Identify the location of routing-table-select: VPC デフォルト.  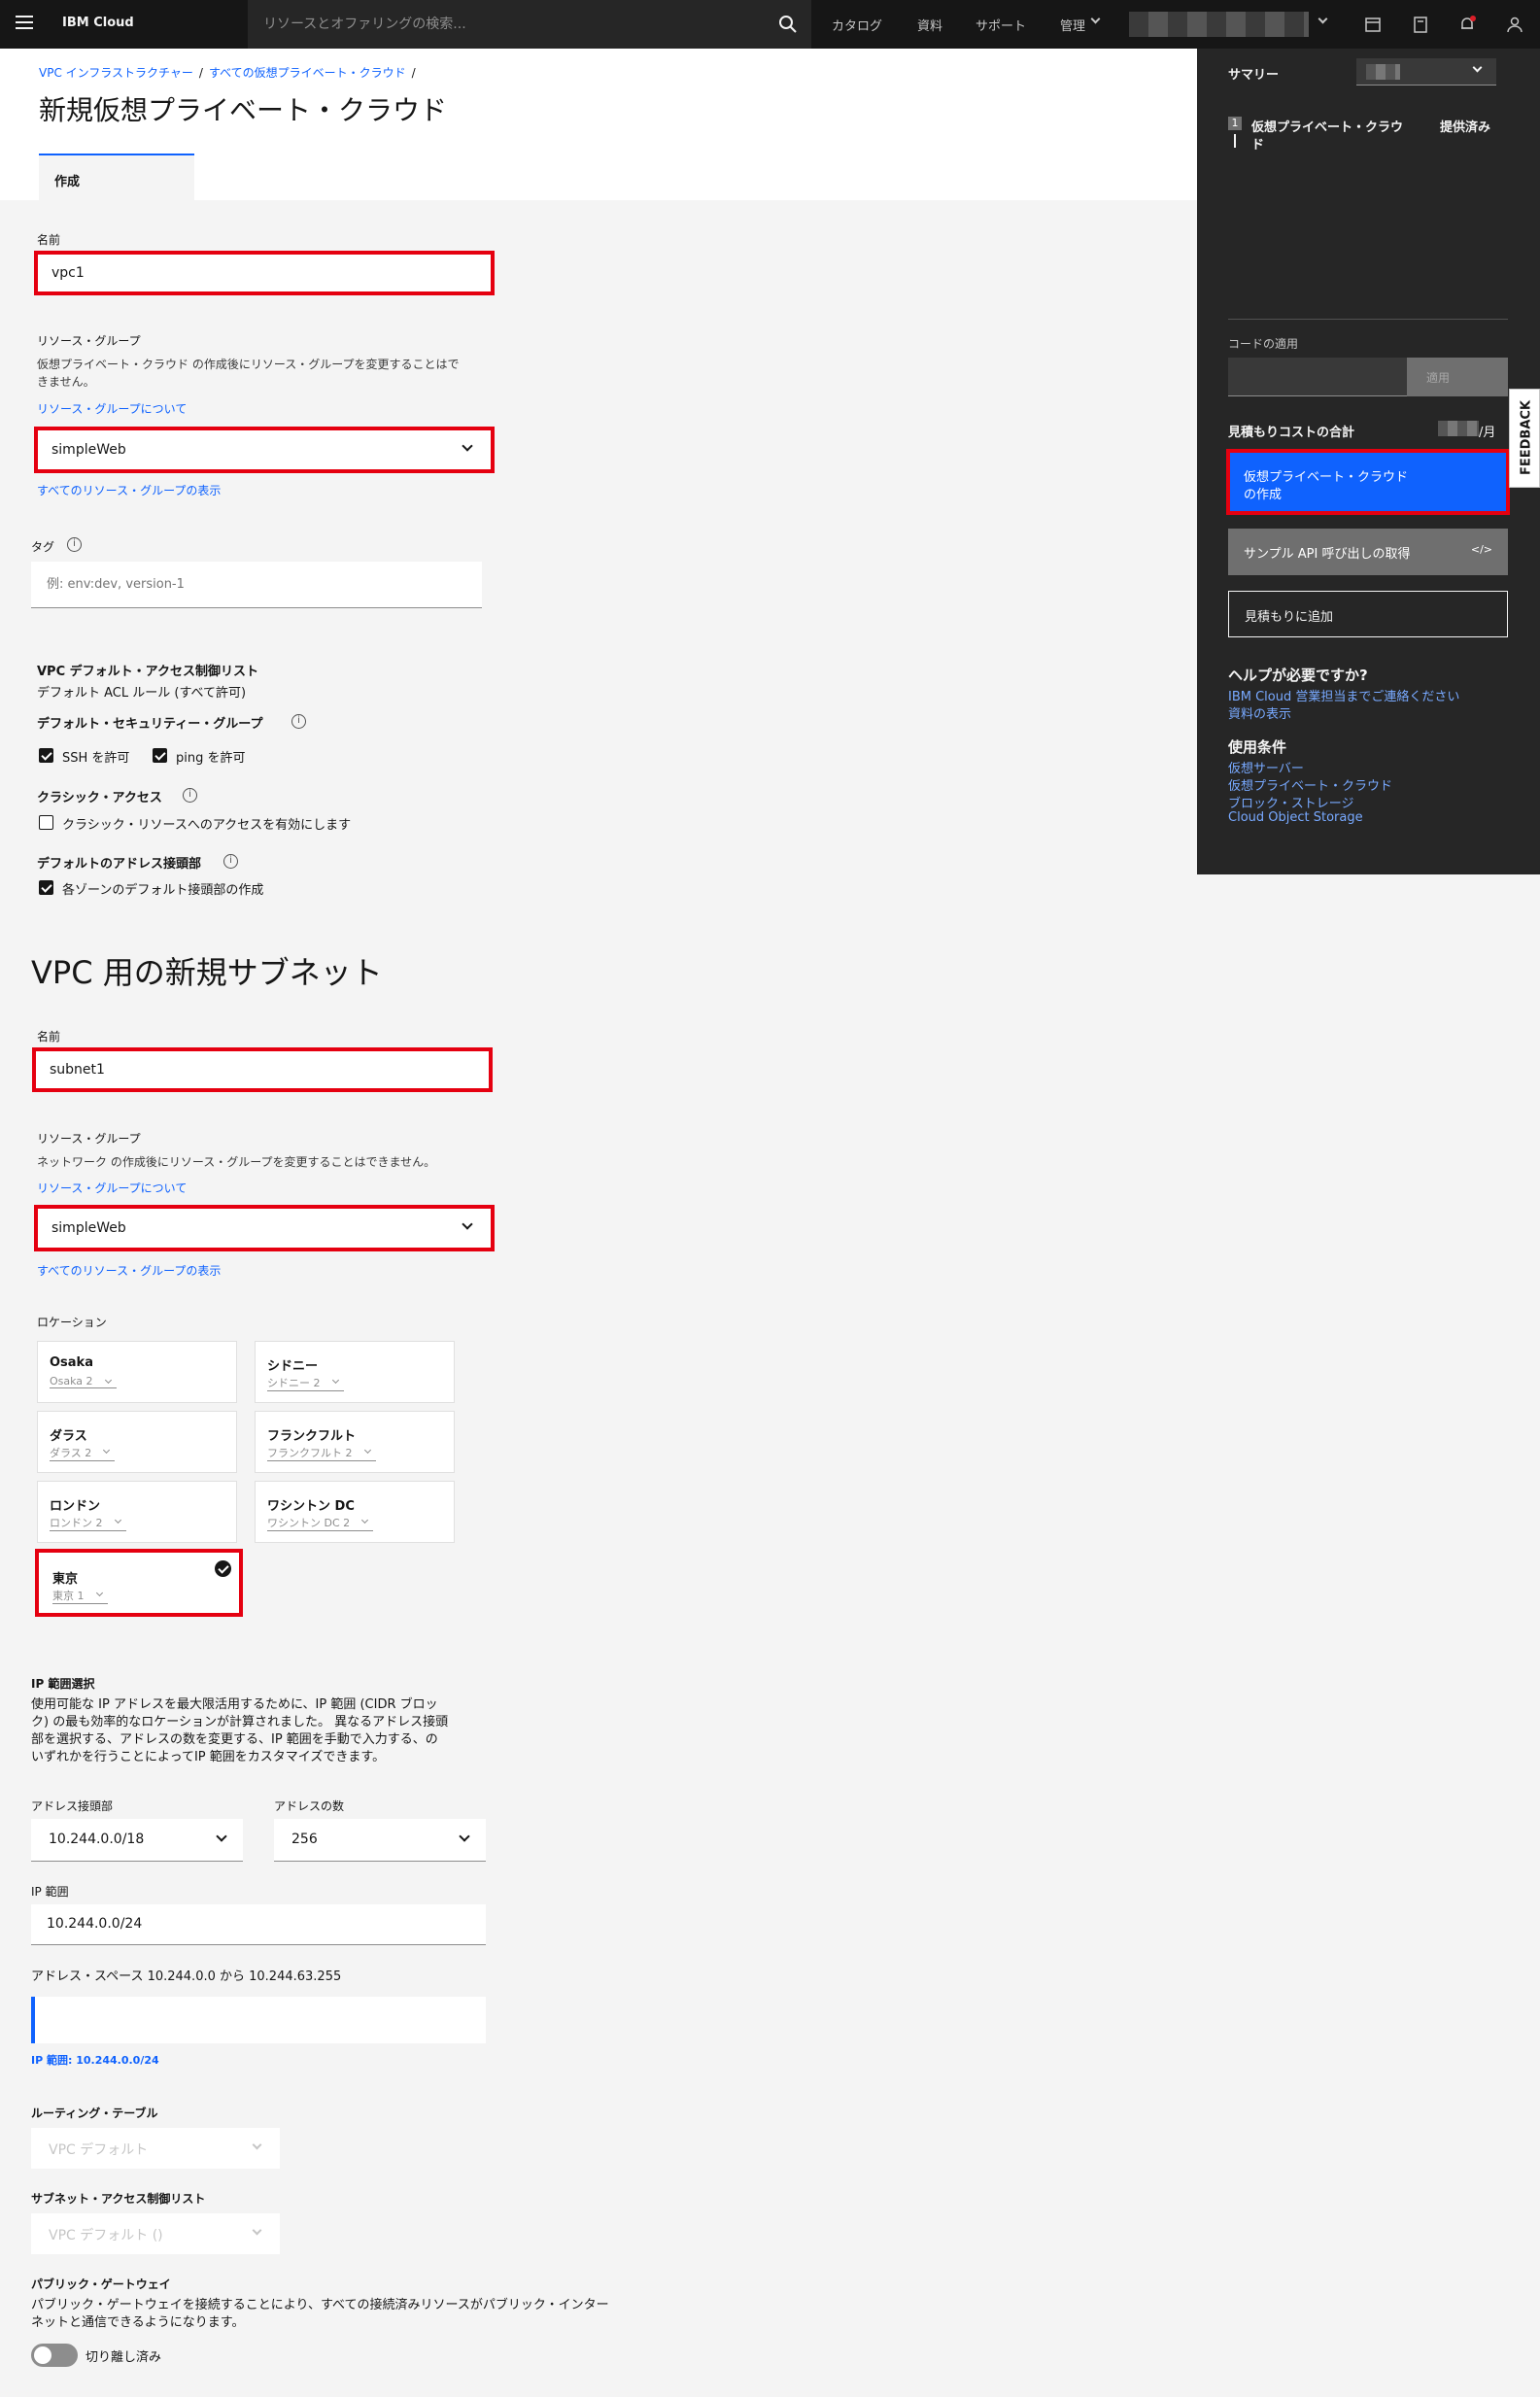
(155, 2148).